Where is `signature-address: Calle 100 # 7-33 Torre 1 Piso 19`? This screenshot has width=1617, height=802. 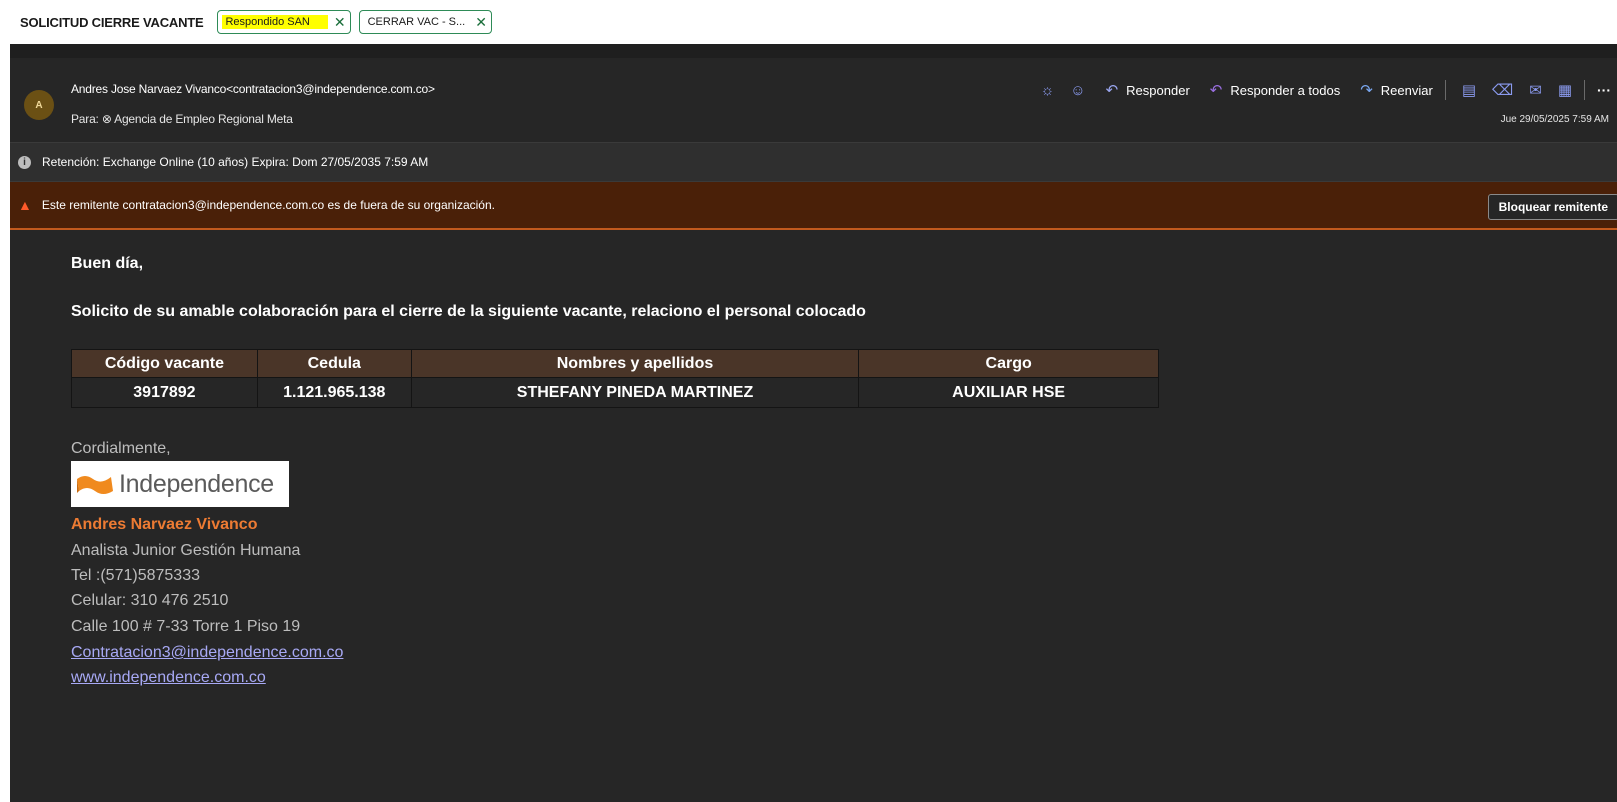
signature-address: Calle 100 # 7-33 Torre 1 Piso 19 is located at coordinates (186, 626).